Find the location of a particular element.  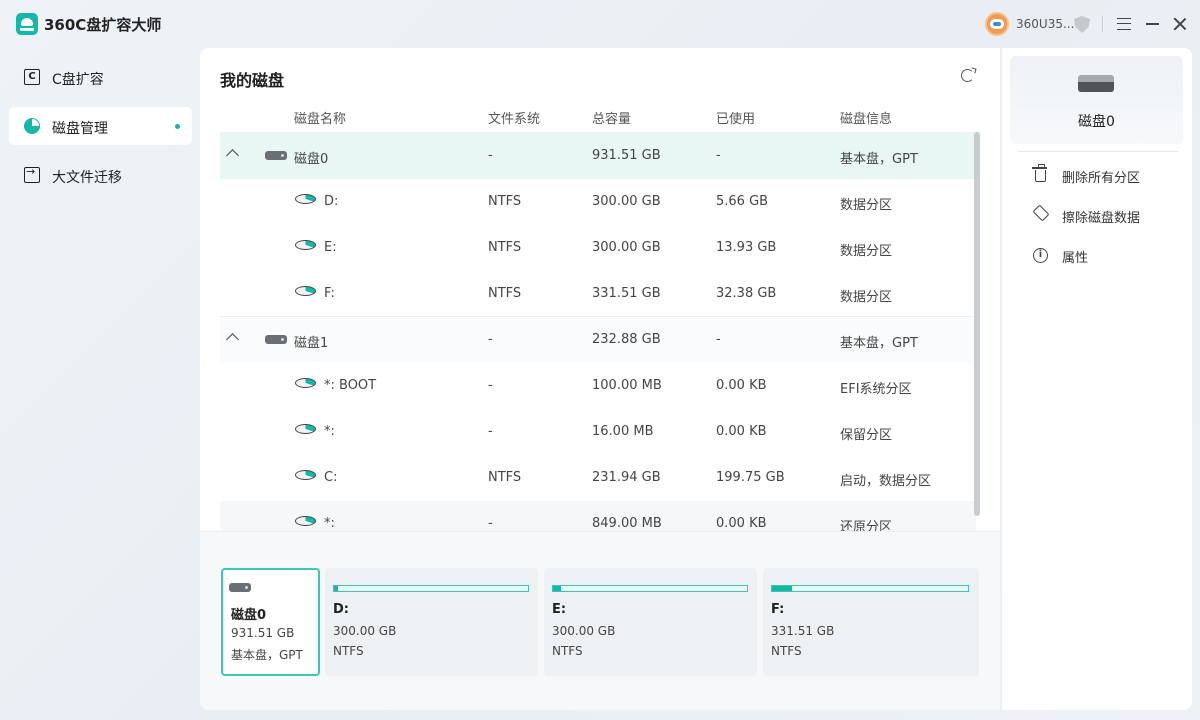

cell-used: 13.93 GB is located at coordinates (746, 247).